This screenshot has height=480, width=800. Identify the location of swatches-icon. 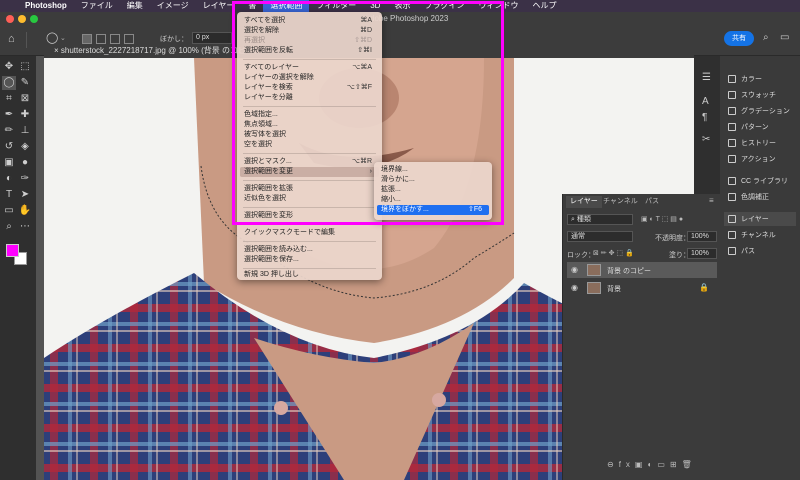
(732, 95).